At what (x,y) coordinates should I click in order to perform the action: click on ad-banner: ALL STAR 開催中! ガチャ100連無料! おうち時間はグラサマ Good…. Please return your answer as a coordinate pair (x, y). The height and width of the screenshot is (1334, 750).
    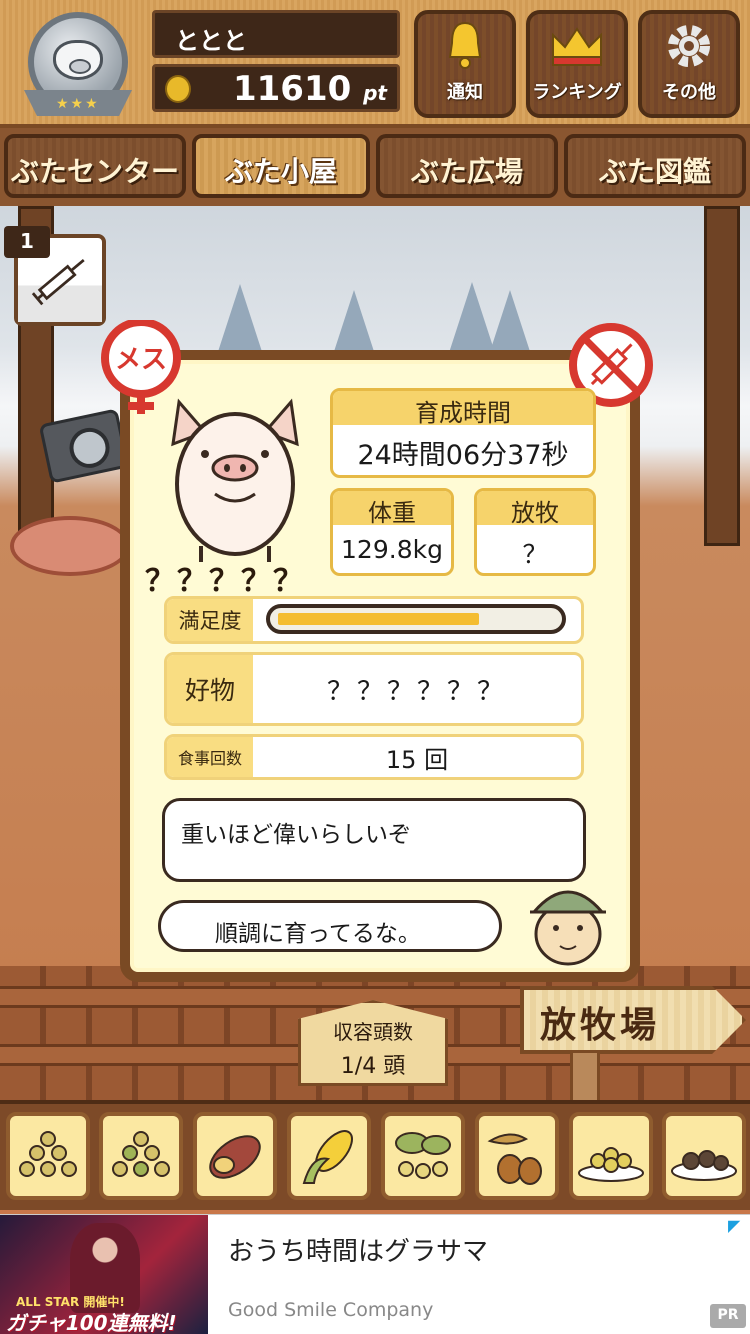
    Looking at the image, I should click on (375, 1274).